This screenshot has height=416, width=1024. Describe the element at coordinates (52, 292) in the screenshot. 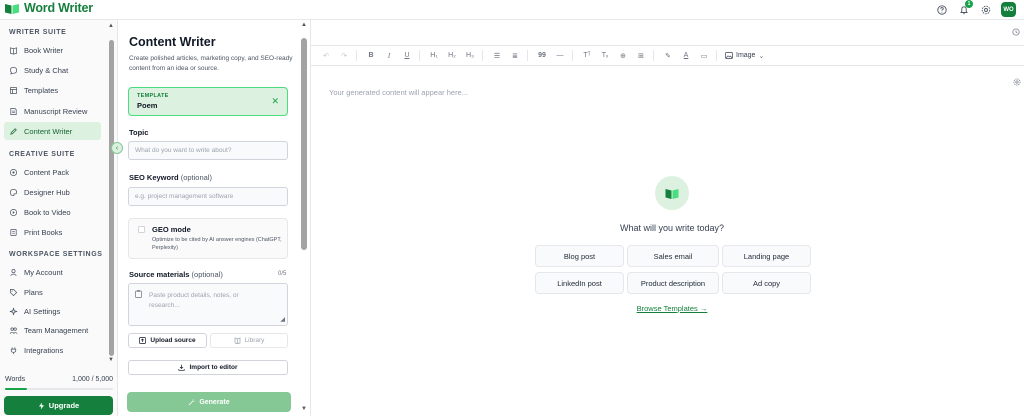

I see `sidebar-item-plans: Plans` at that location.